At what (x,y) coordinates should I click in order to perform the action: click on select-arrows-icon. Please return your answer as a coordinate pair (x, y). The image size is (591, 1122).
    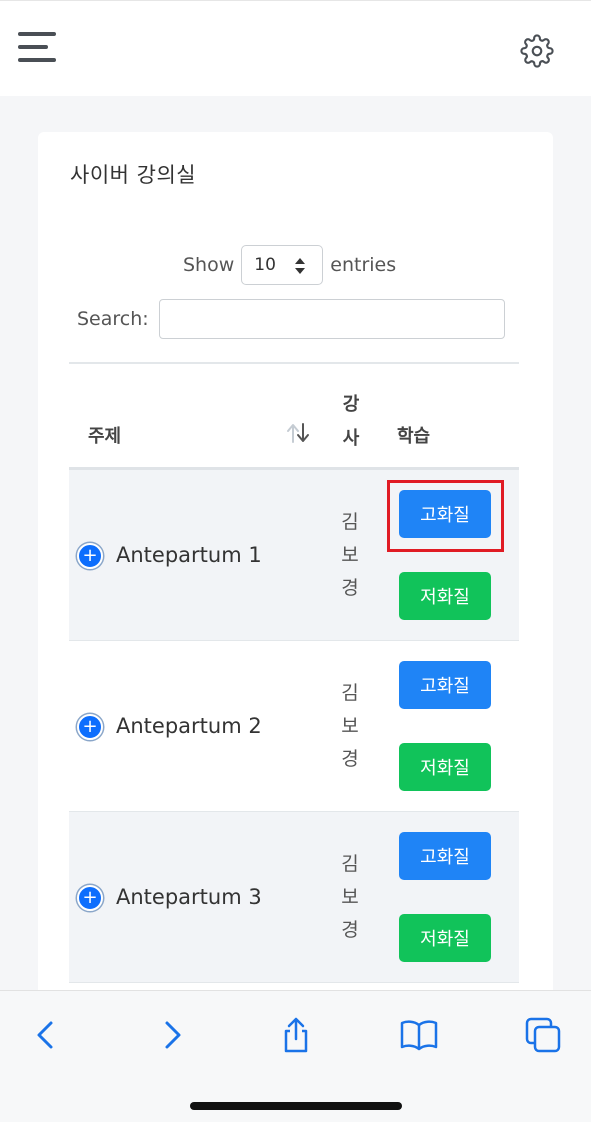
    Looking at the image, I should click on (300, 266).